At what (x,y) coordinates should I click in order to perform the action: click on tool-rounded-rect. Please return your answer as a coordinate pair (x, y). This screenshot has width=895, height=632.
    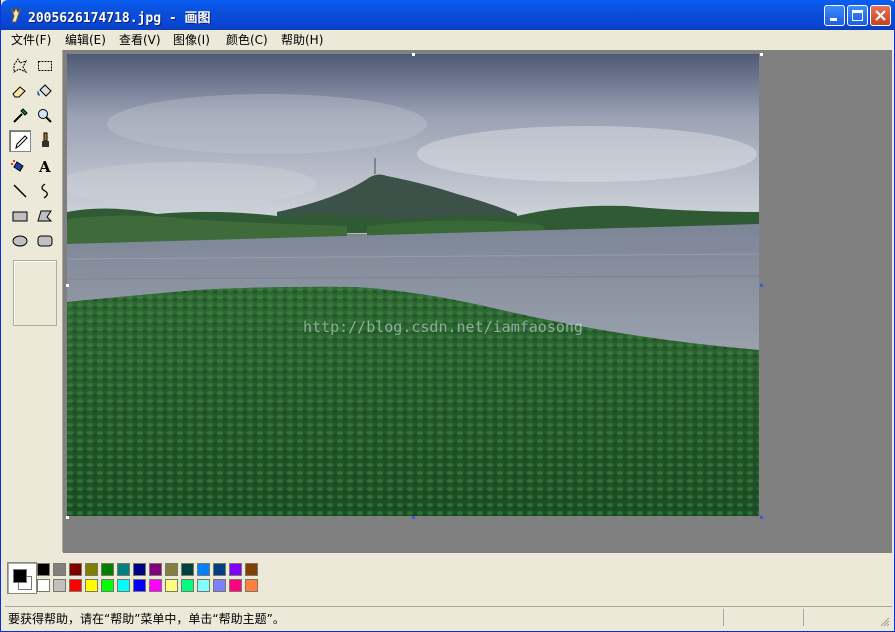
    Looking at the image, I should click on (45, 241).